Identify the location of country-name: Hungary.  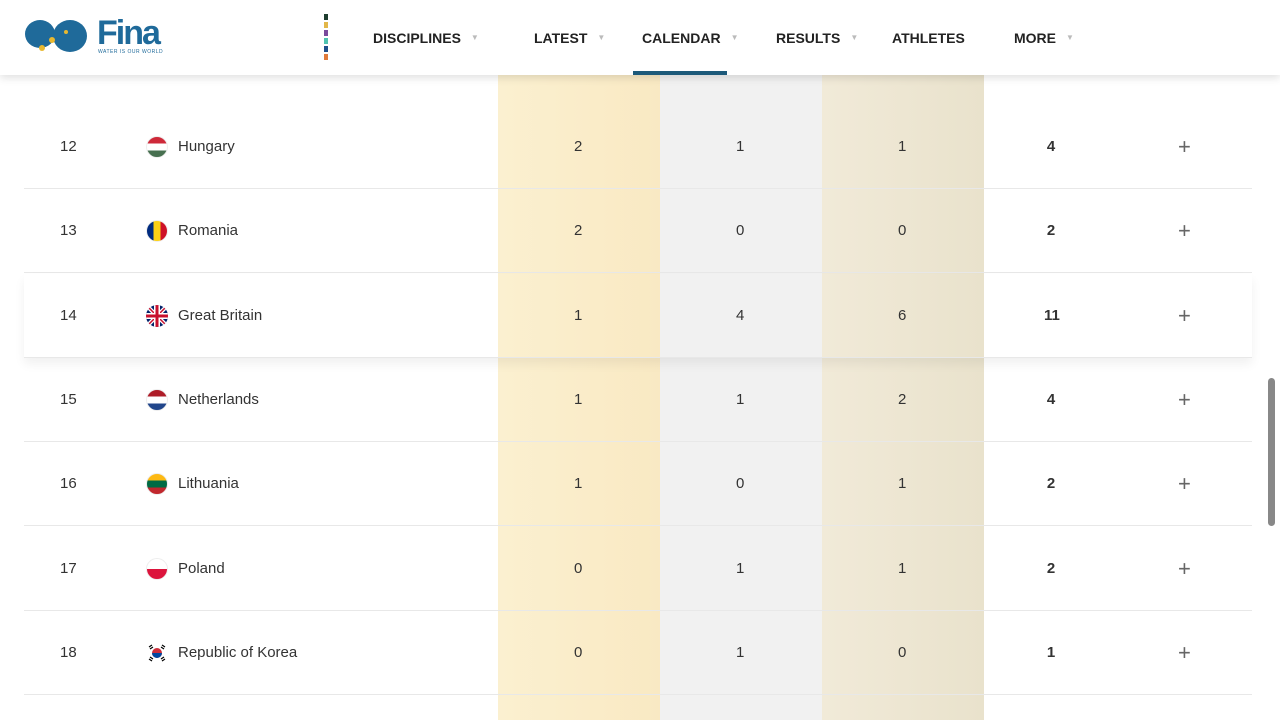
(206, 147).